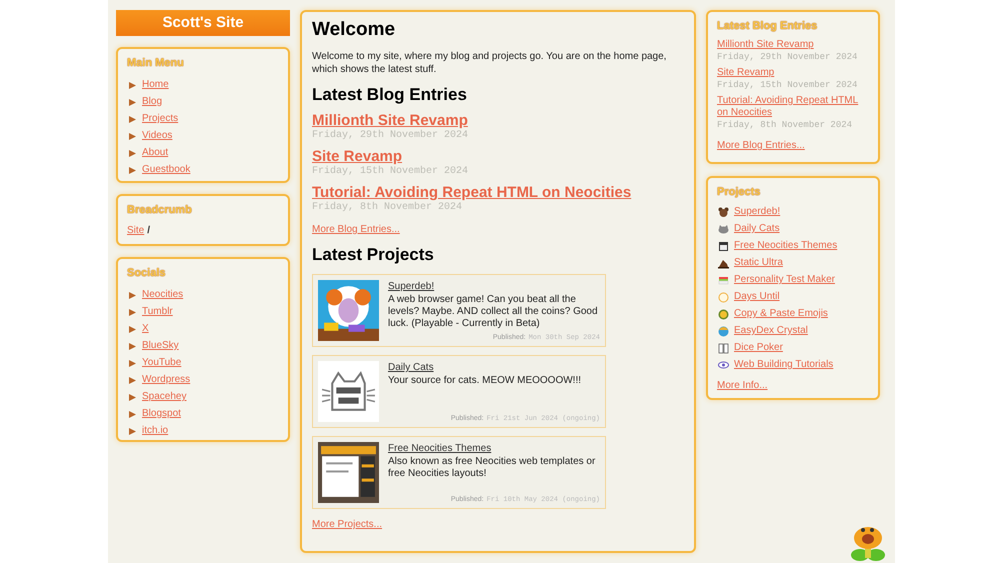 This screenshot has height=563, width=1000. I want to click on blog-date: Friday, 29th November 2024, so click(787, 57).